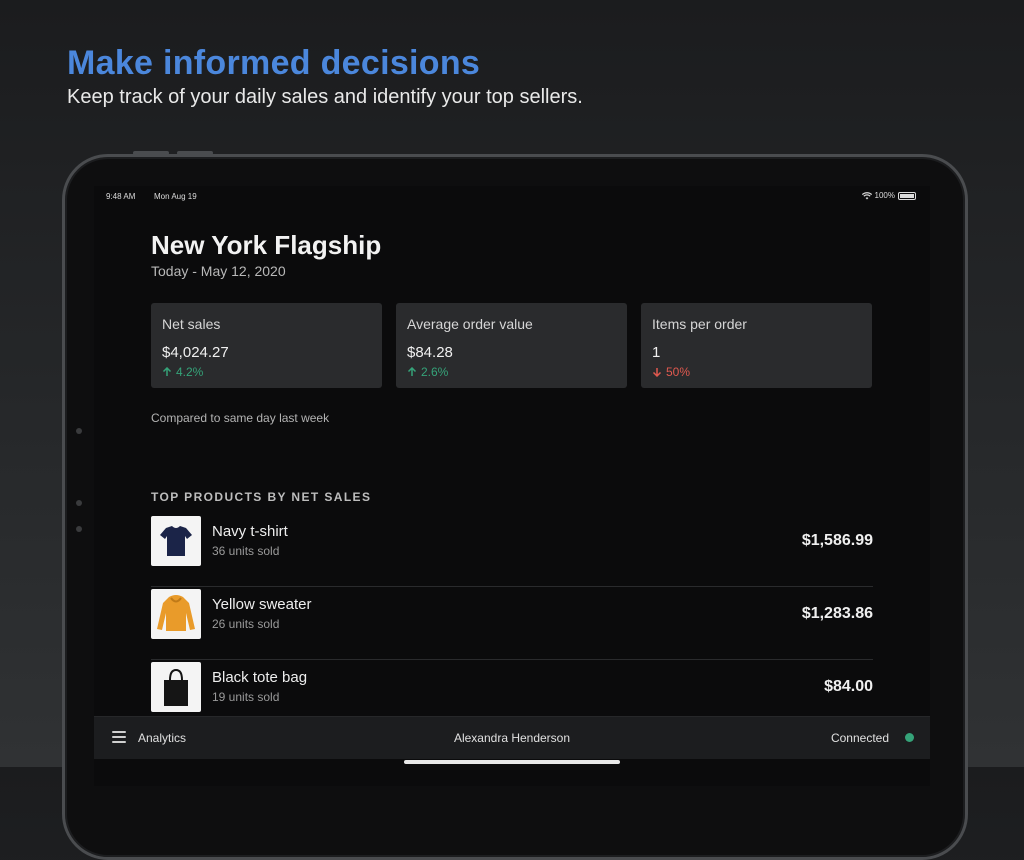 Image resolution: width=1024 pixels, height=860 pixels. Describe the element at coordinates (907, 195) in the screenshot. I see `battery-icon` at that location.